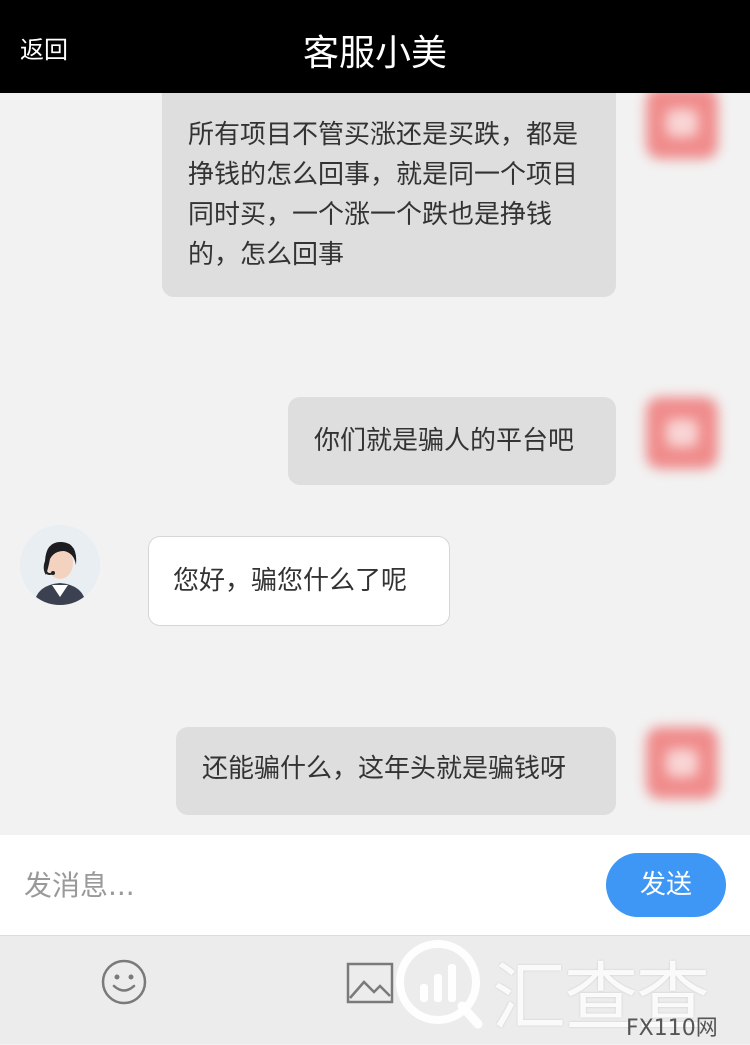  I want to click on agent-avatar-image, so click(60, 565).